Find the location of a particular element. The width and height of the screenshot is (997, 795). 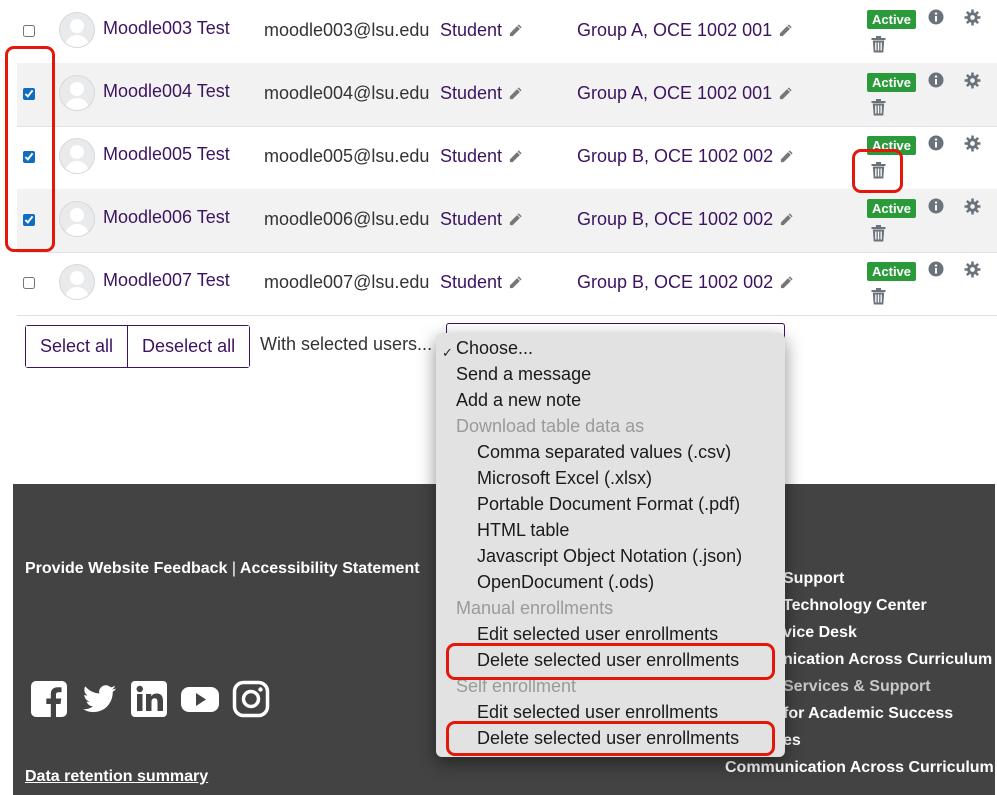

website-feedback-link: Provide Website Feedback is located at coordinates (126, 568).